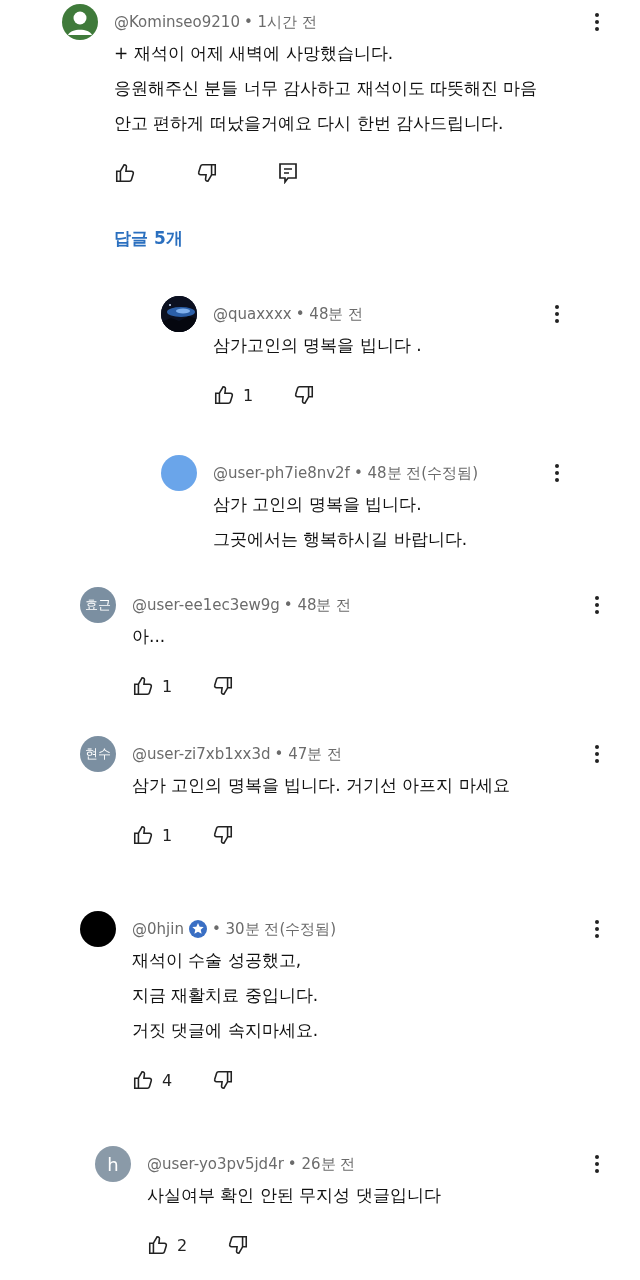 The height and width of the screenshot is (1280, 640). Describe the element at coordinates (280, 22) in the screenshot. I see `timestamp: • 1시간 전` at that location.